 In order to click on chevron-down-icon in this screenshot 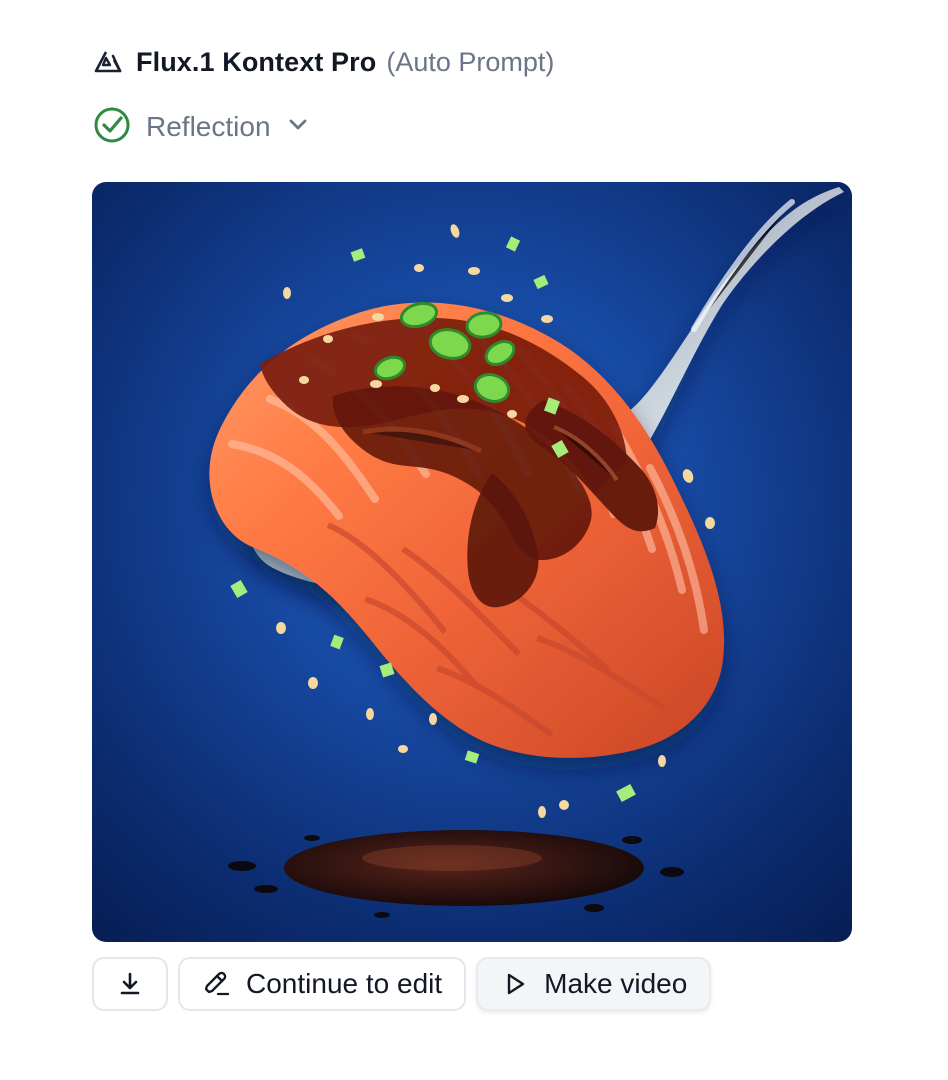, I will do `click(298, 127)`.